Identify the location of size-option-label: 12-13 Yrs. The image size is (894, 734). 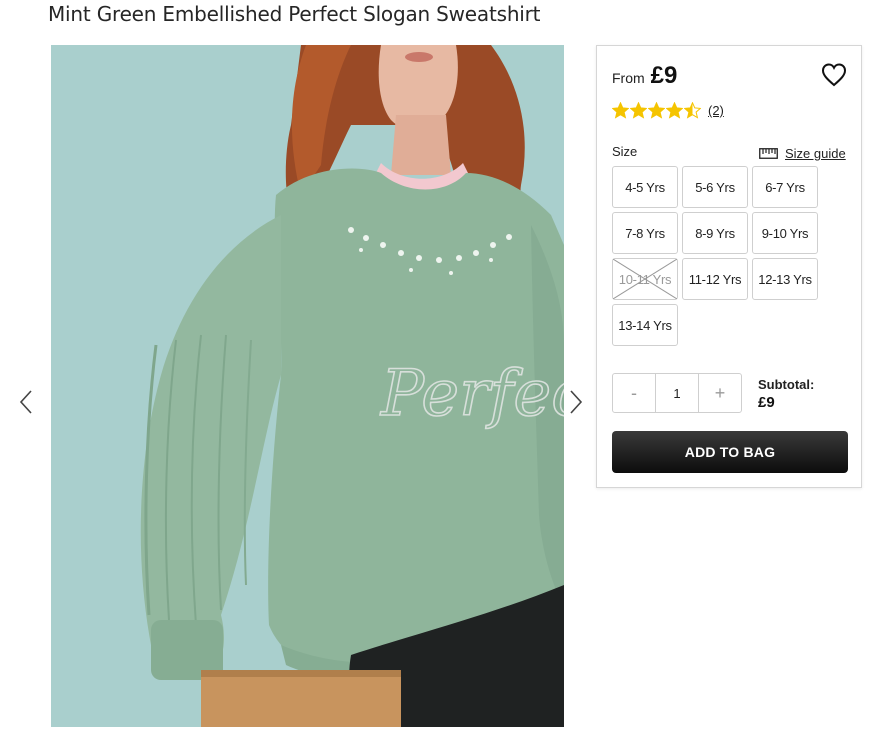
(785, 279).